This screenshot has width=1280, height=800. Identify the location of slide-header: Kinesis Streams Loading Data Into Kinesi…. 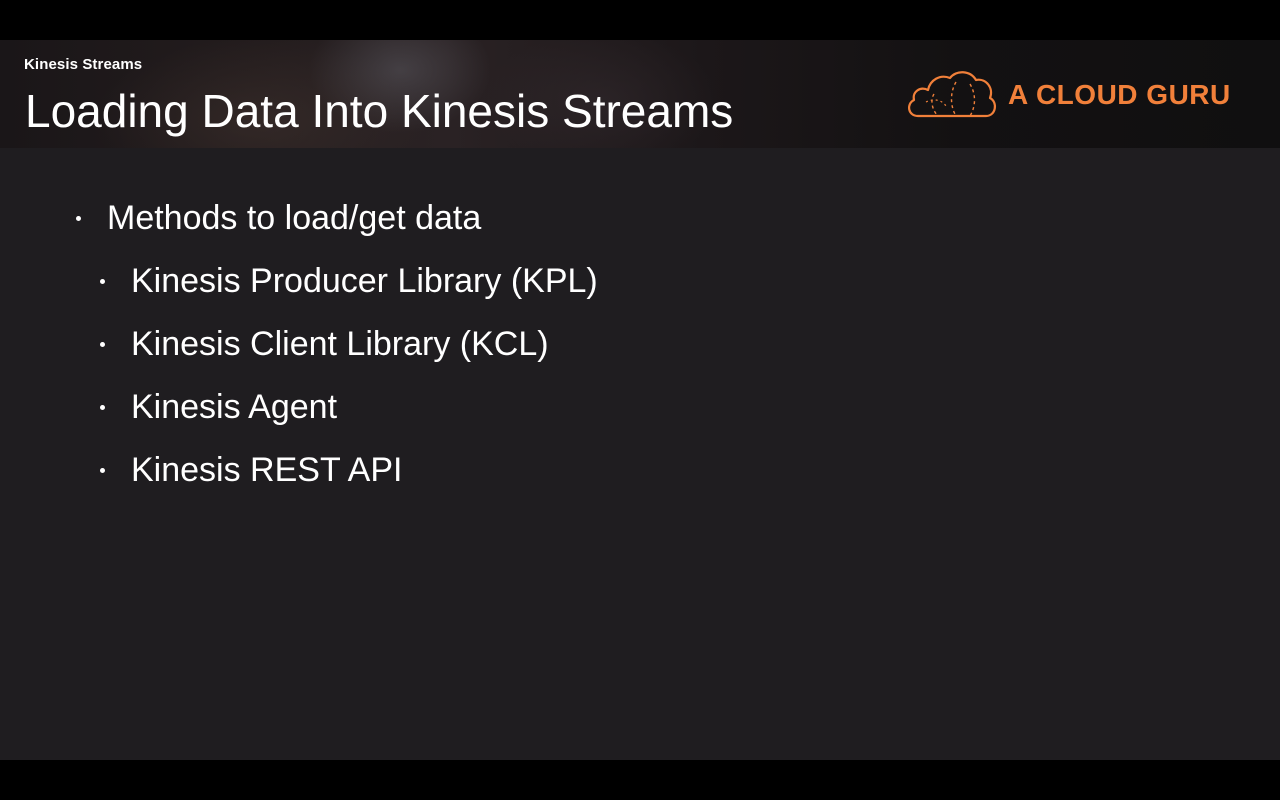
(640, 94).